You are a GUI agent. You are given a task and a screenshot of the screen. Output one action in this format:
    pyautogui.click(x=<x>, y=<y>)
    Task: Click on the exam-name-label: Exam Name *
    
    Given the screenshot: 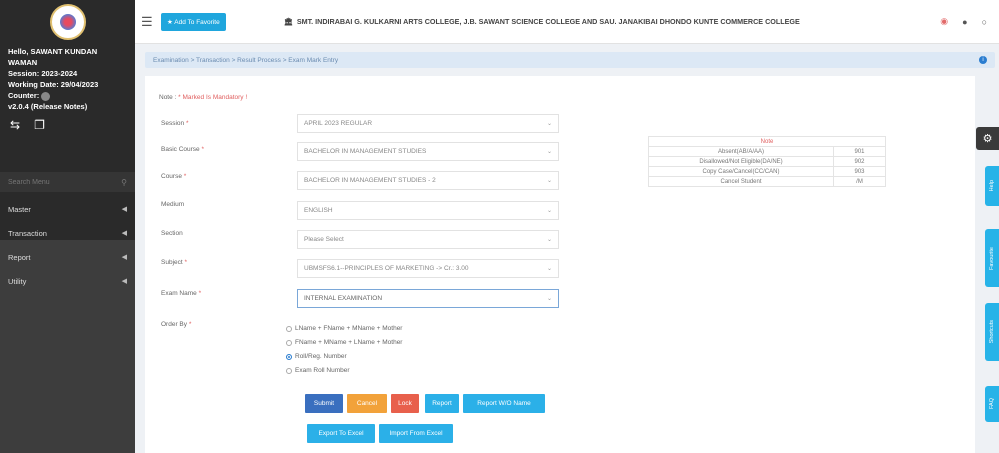 What is the action you would take?
    pyautogui.click(x=181, y=293)
    